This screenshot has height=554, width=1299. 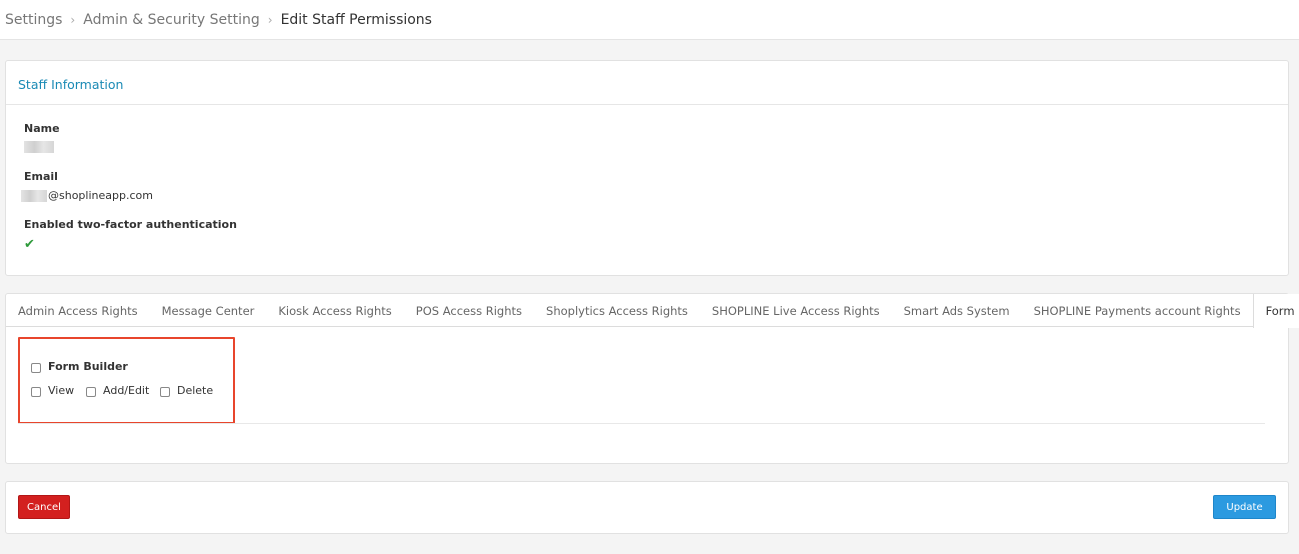 What do you see at coordinates (208, 310) in the screenshot?
I see `tab-message-center: Message Center` at bounding box center [208, 310].